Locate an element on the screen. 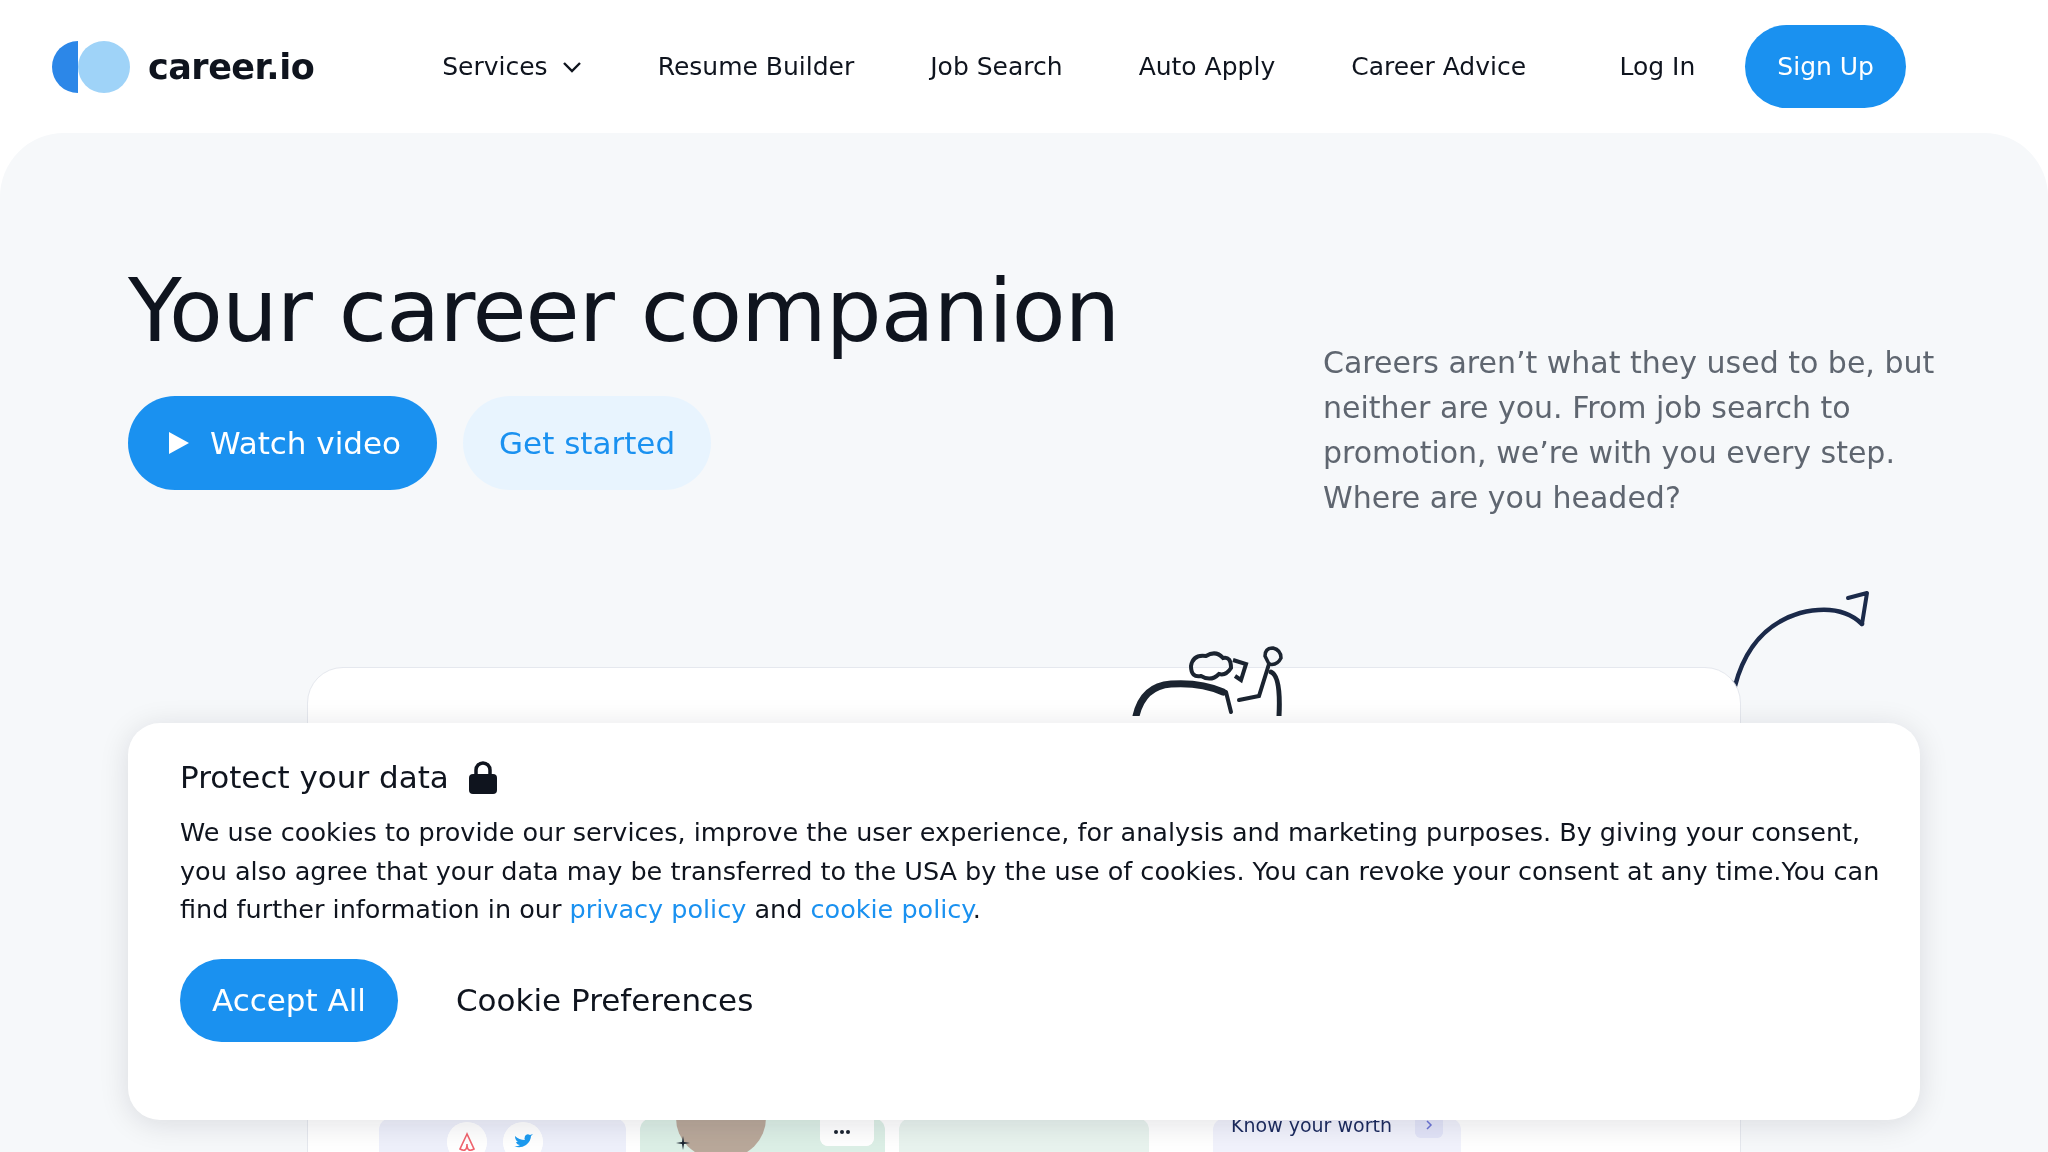  login-button: Log In is located at coordinates (1657, 66).